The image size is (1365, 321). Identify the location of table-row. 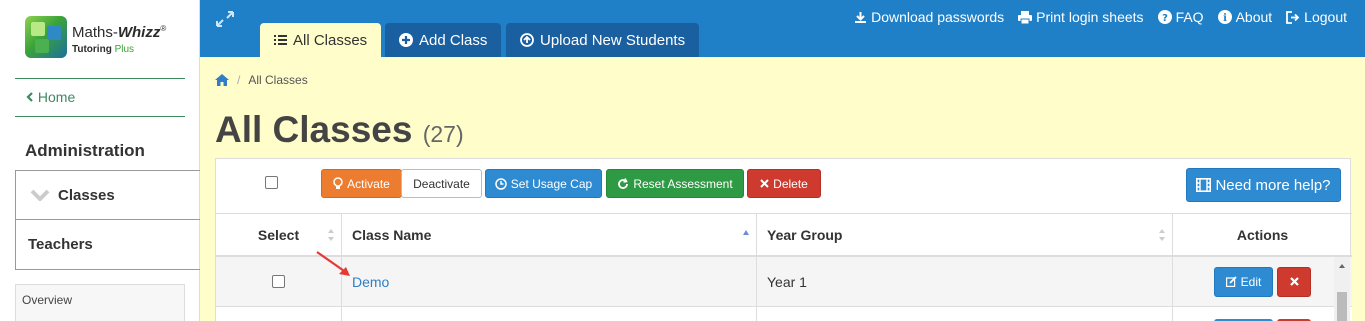
(784, 314).